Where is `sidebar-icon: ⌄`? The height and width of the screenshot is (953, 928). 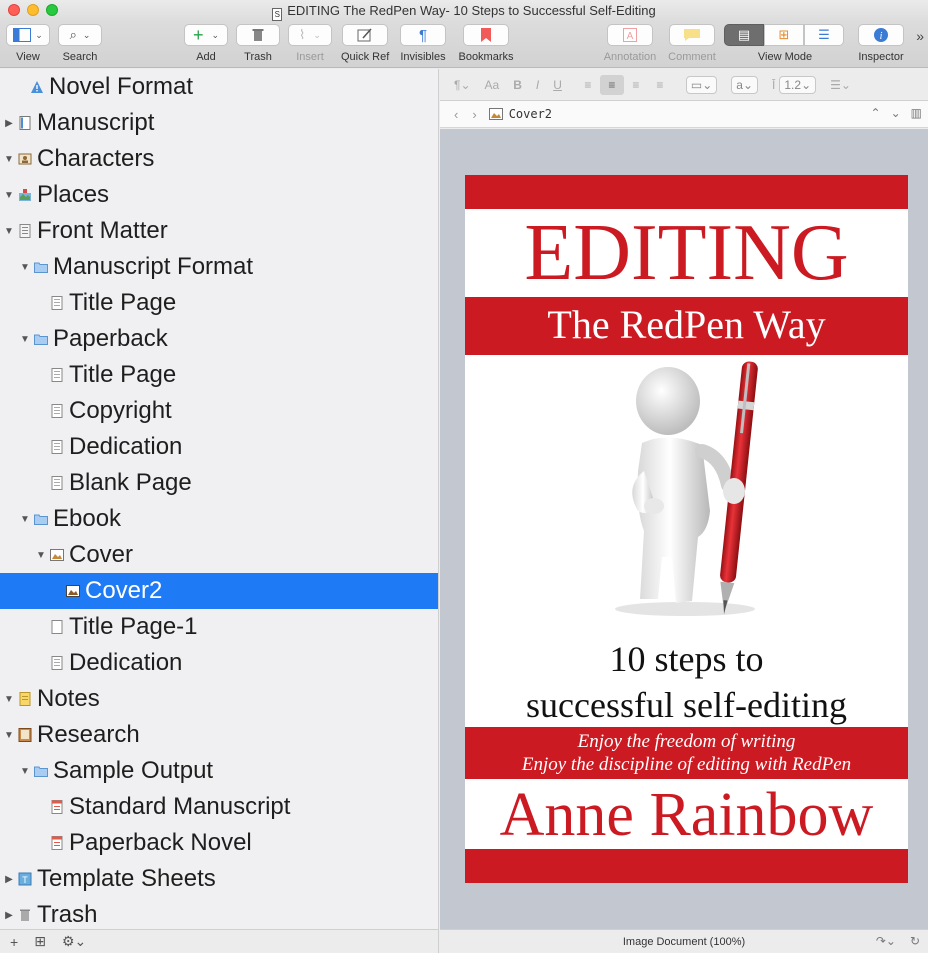 sidebar-icon: ⌄ is located at coordinates (28, 35).